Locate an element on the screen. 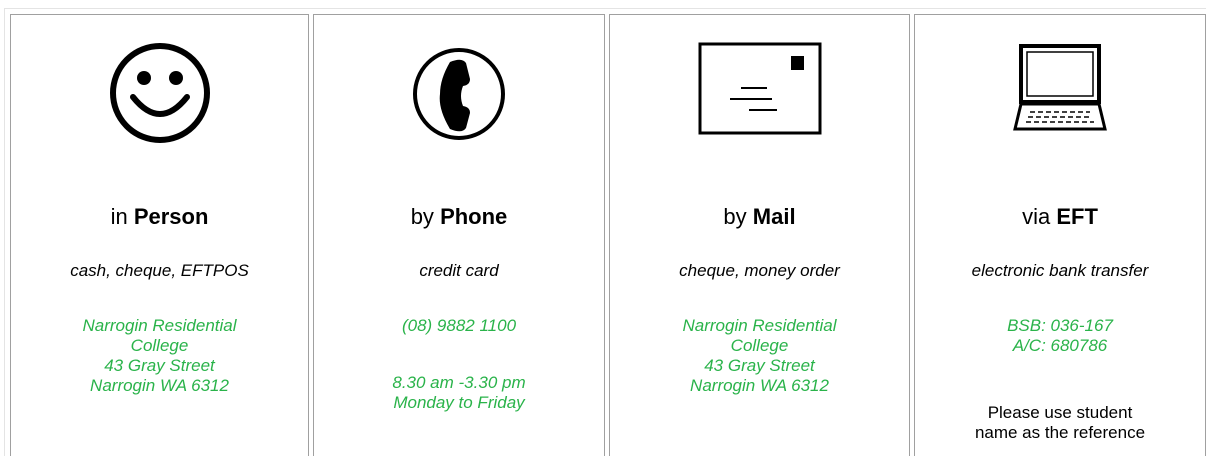  envelope-icon is located at coordinates (759, 88).